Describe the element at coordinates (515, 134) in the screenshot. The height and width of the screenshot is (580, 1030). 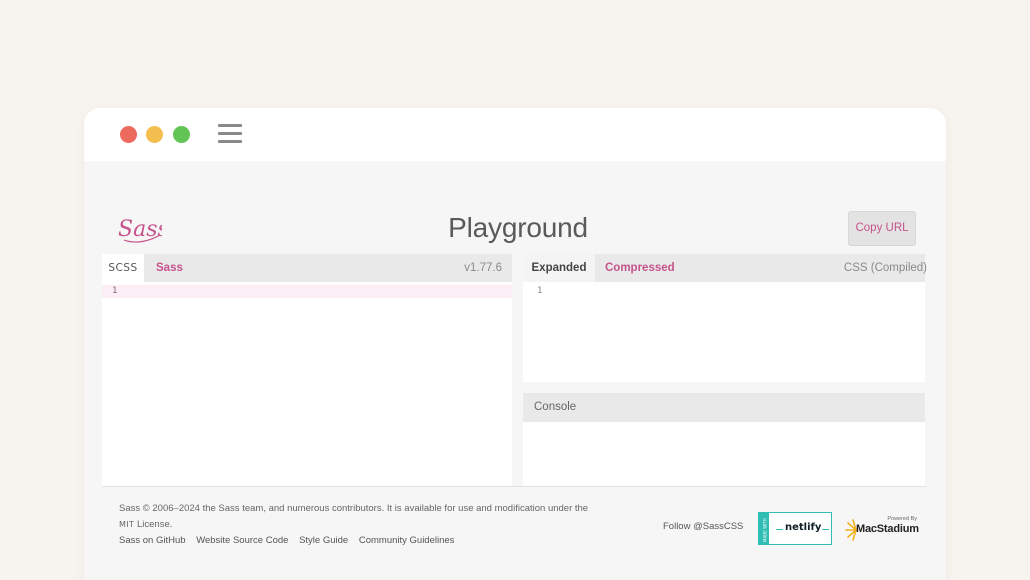
I see `window-titlebar` at that location.